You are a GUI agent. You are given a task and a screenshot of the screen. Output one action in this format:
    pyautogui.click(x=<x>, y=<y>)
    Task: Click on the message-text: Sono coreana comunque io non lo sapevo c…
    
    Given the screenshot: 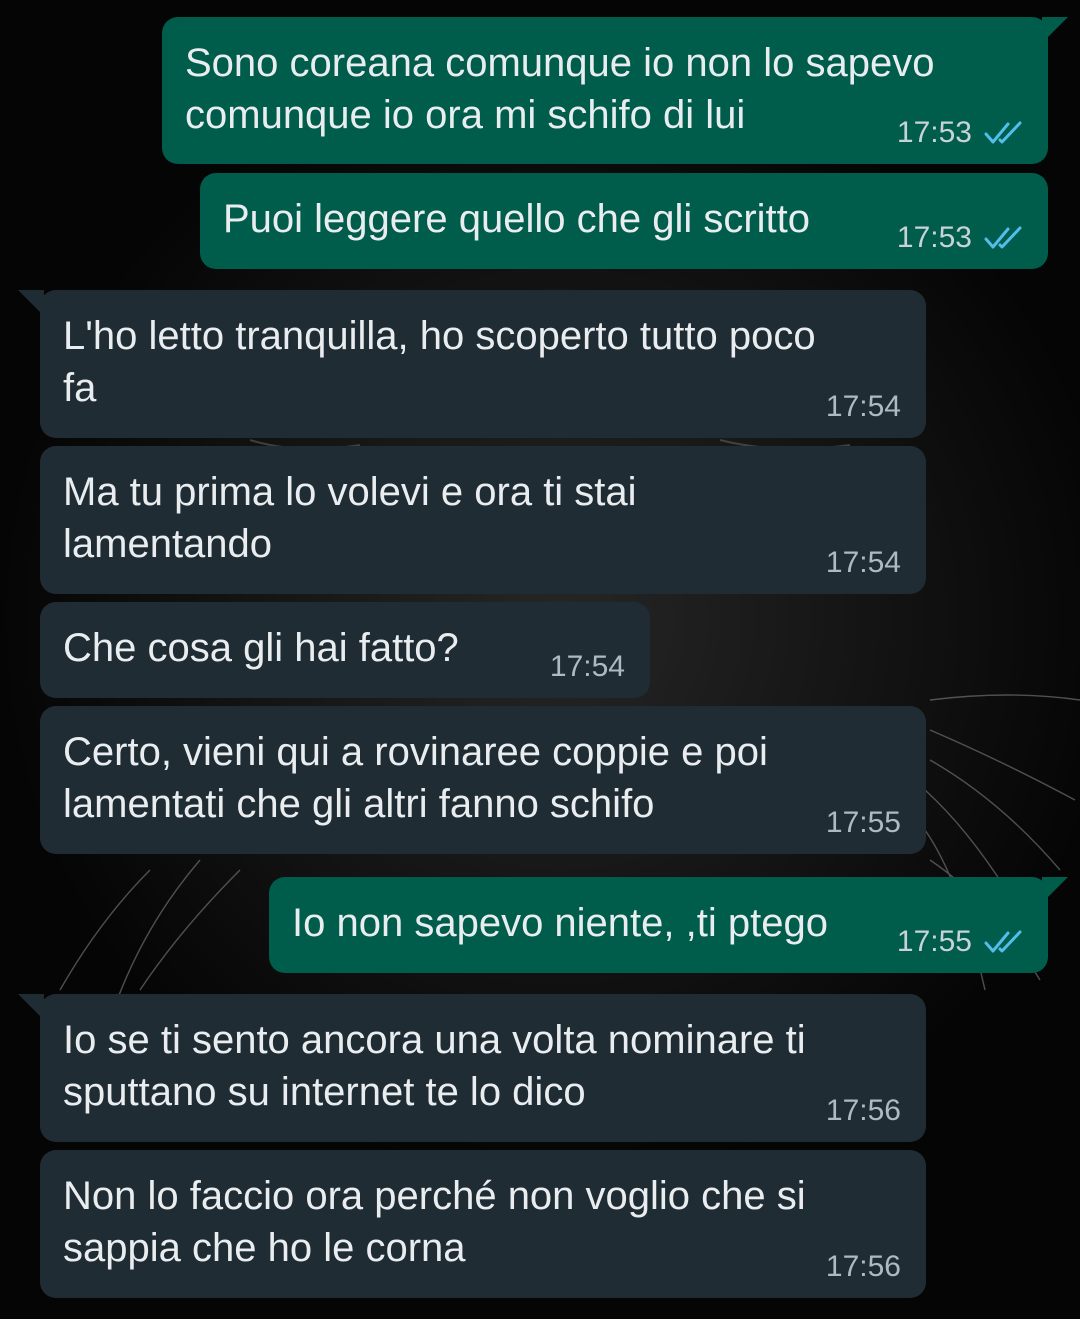 What is the action you would take?
    pyautogui.click(x=560, y=89)
    